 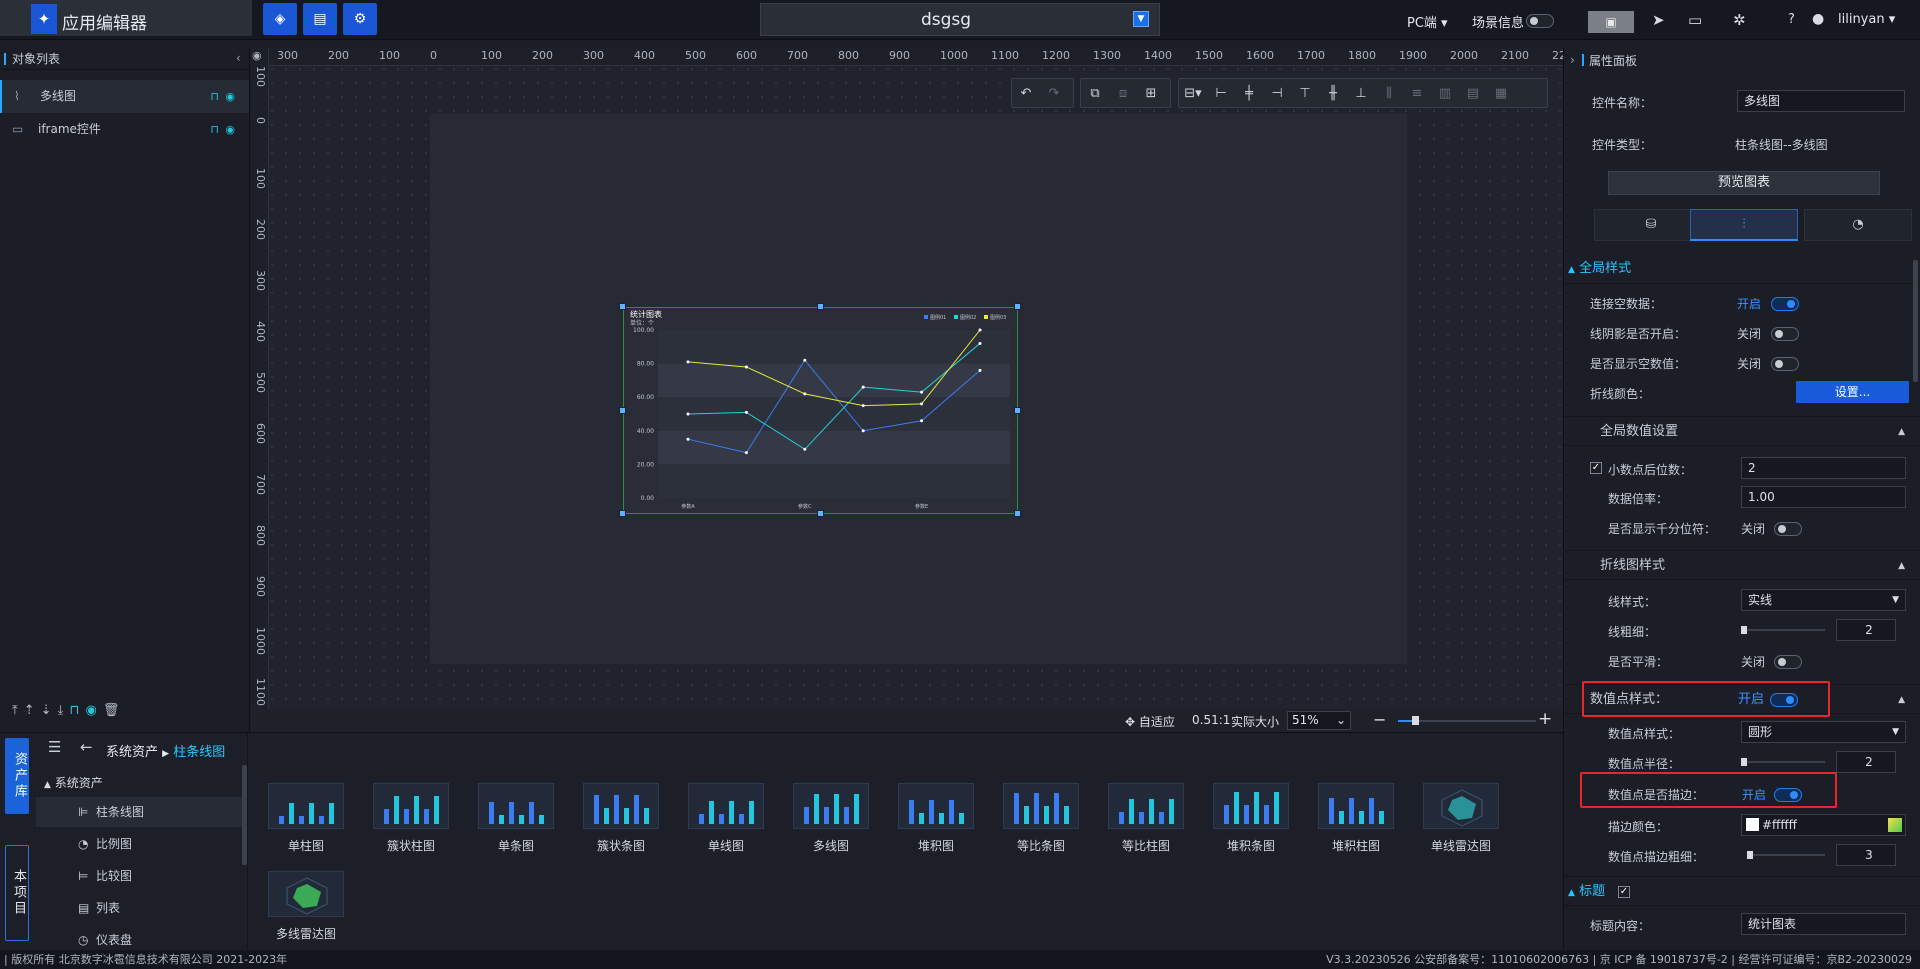 What do you see at coordinates (1823, 732) in the screenshot?
I see `point-shape-select: 圆形 ▼` at bounding box center [1823, 732].